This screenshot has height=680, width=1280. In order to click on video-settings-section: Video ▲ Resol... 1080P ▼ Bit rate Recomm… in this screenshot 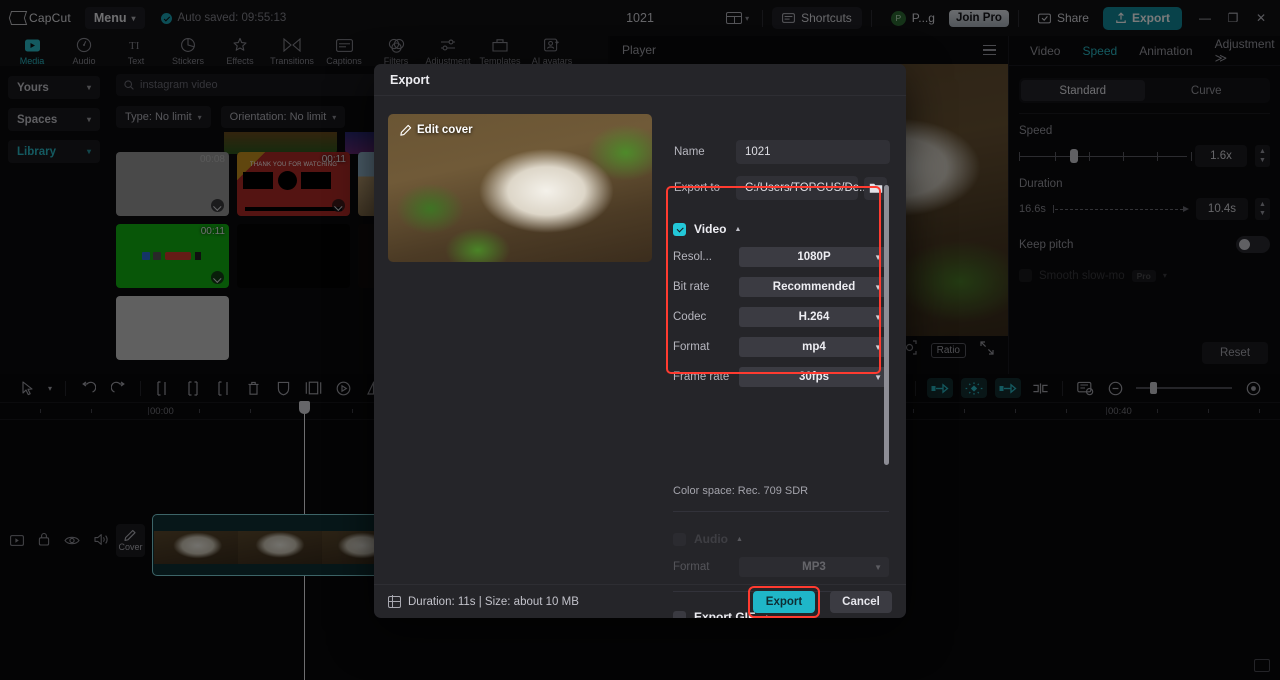, I will do `click(781, 309)`.